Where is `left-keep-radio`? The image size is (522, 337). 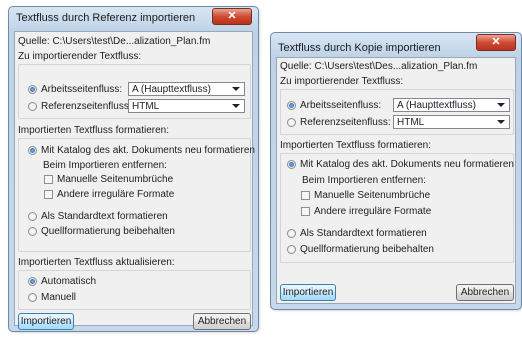
left-keep-radio is located at coordinates (32, 231).